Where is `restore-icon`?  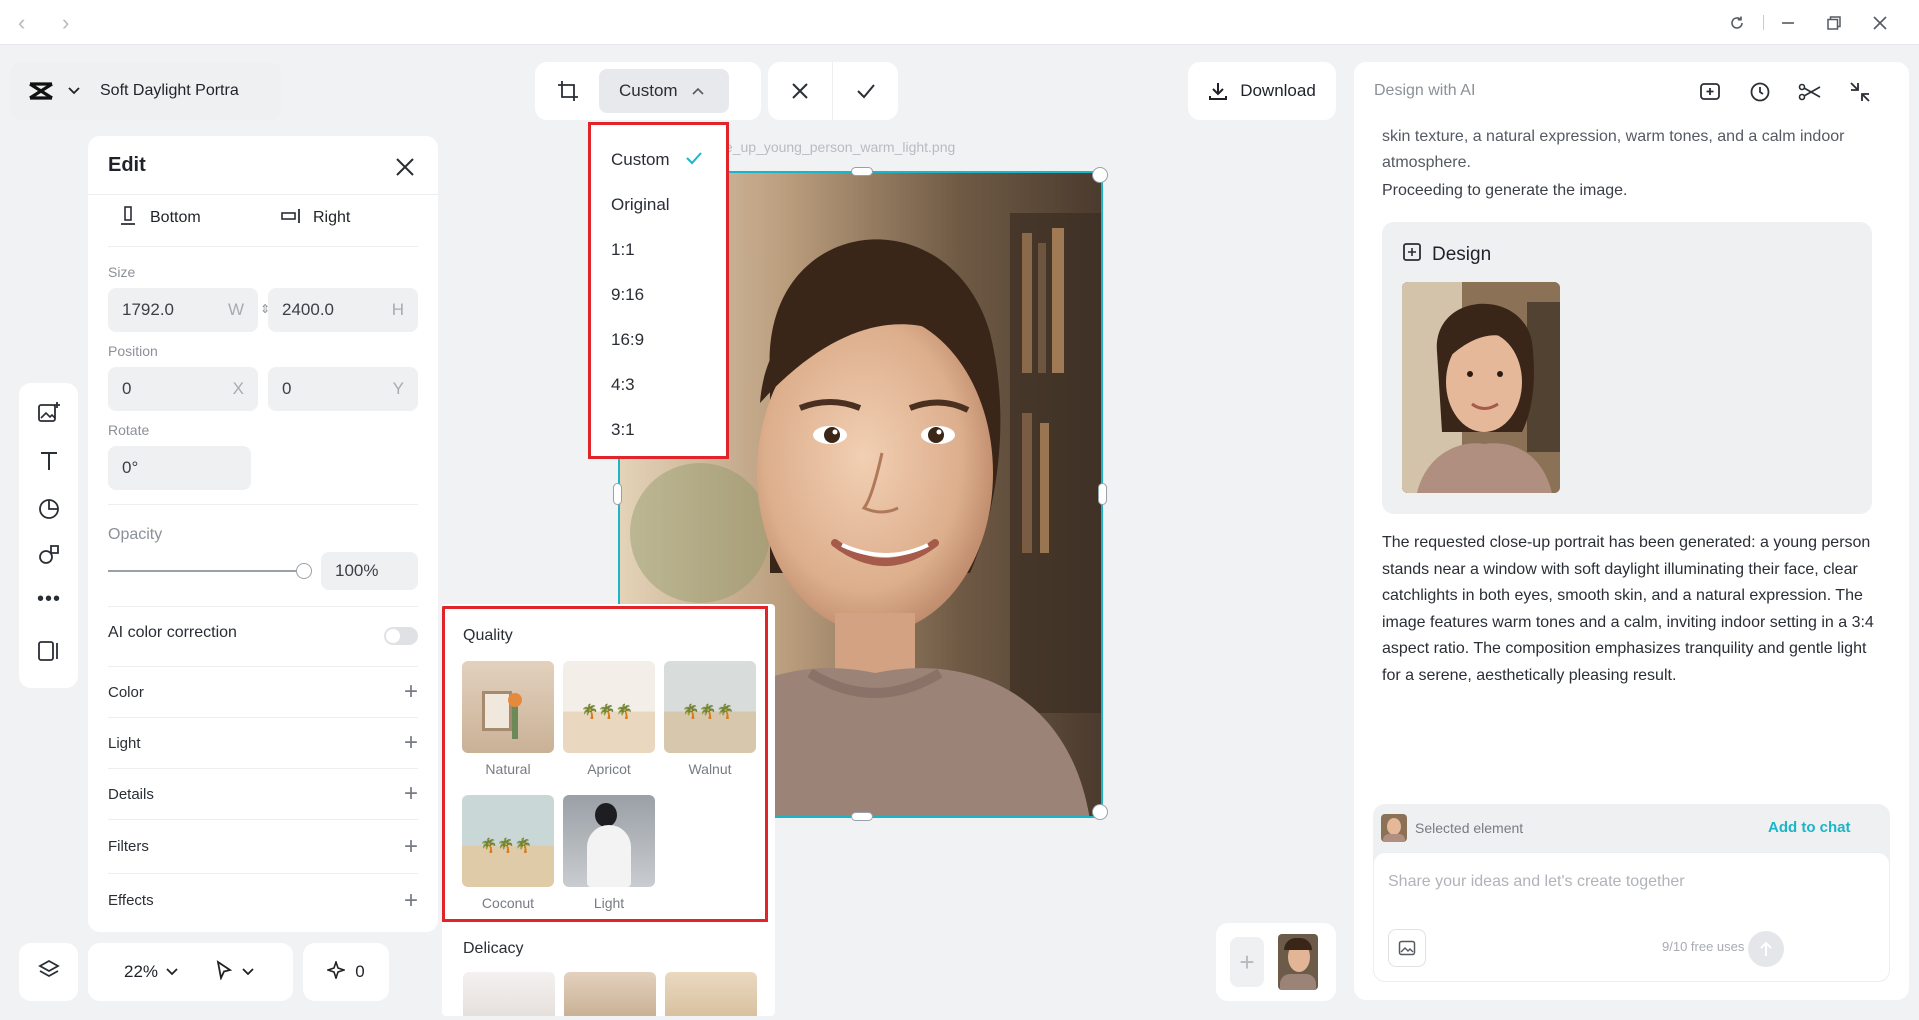
restore-icon is located at coordinates (1834, 23).